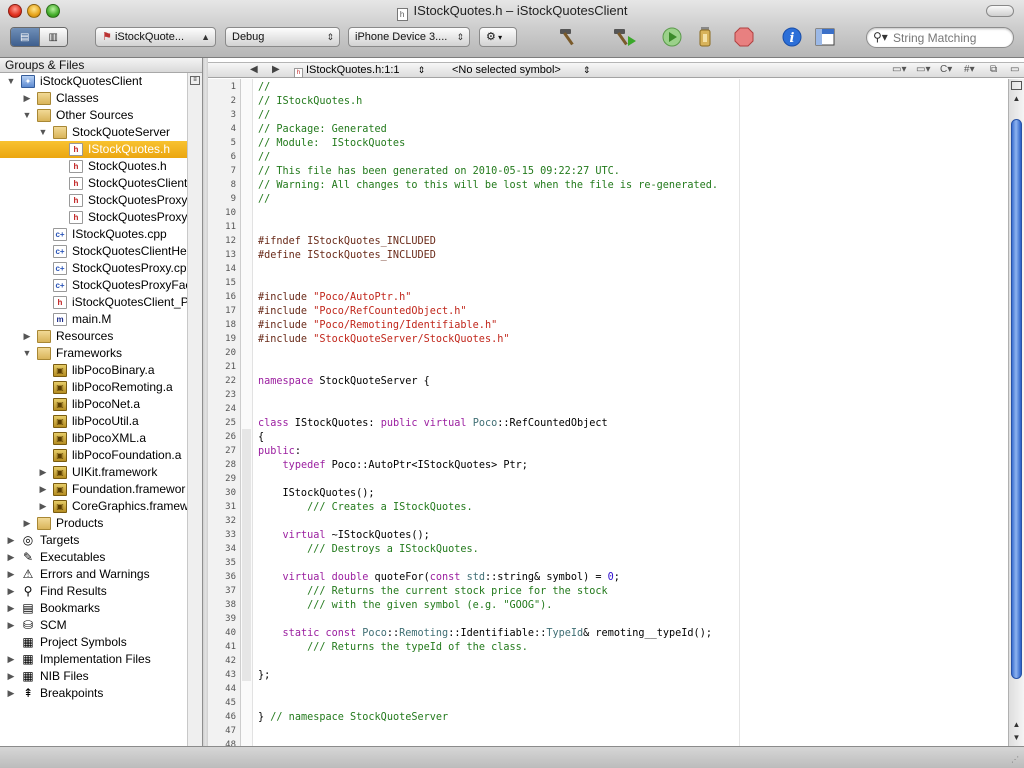 The height and width of the screenshot is (768, 1024). What do you see at coordinates (393, 466) in the screenshot?
I see `code-line: typedef Poco::AutoPtr<IStockQuotes> Ptr;` at bounding box center [393, 466].